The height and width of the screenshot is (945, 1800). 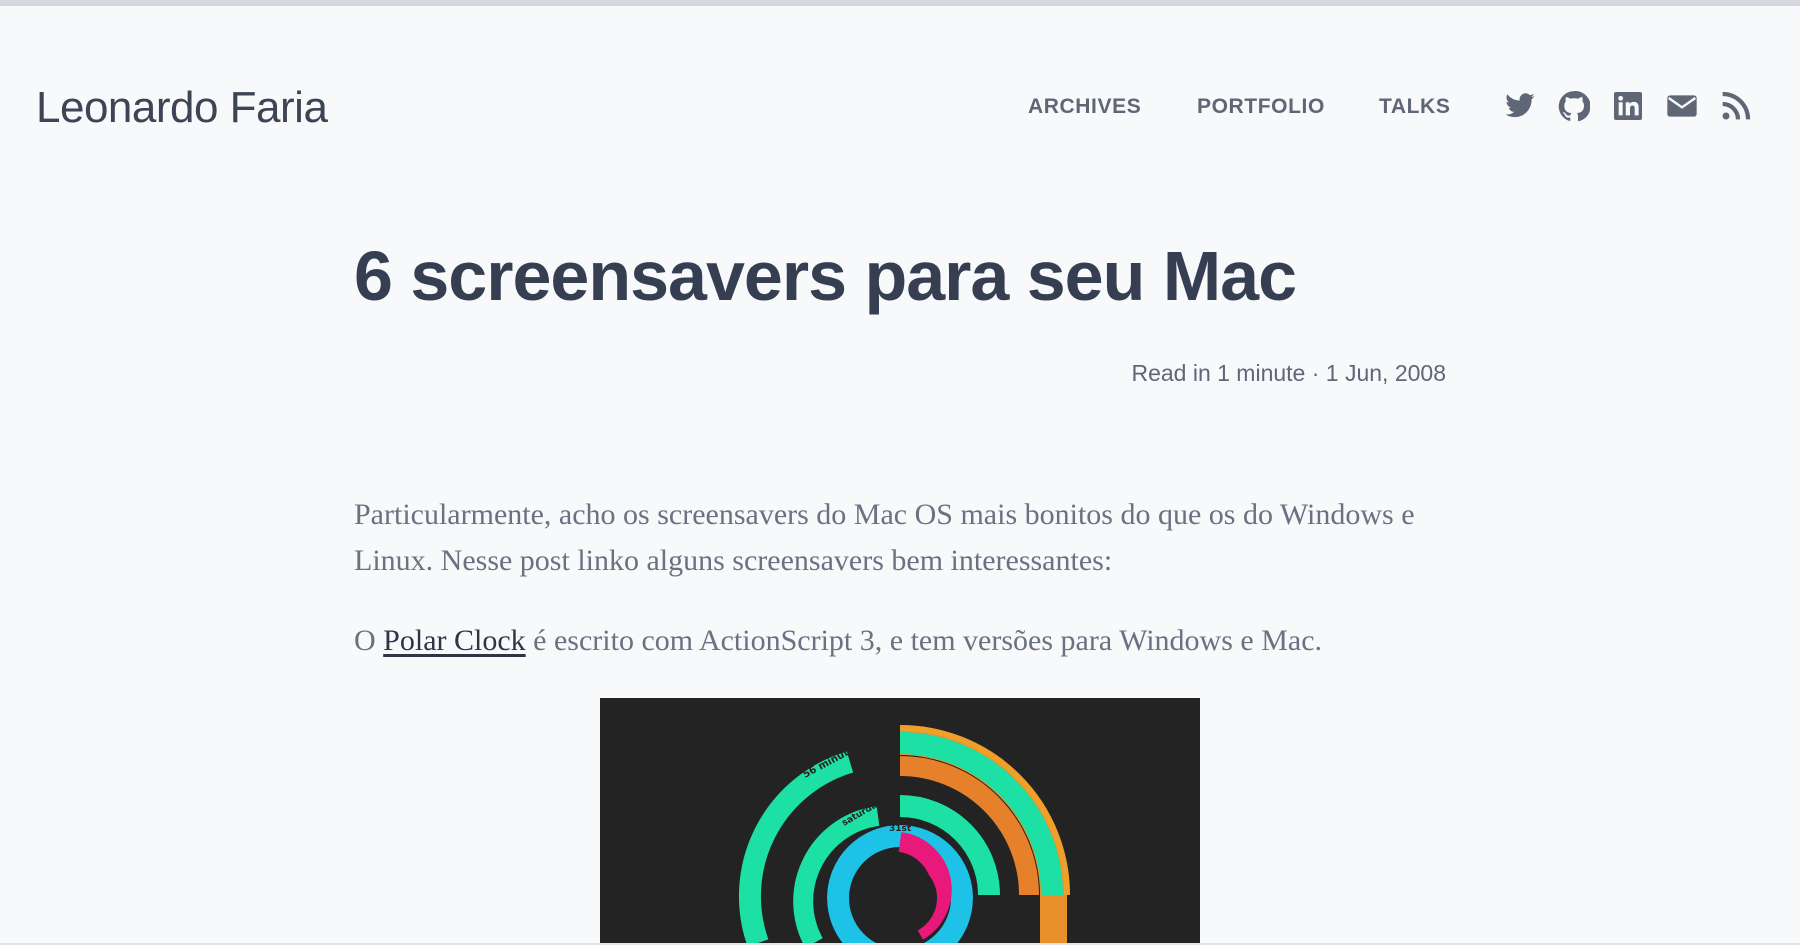 I want to click on rss-icon, so click(x=1736, y=105).